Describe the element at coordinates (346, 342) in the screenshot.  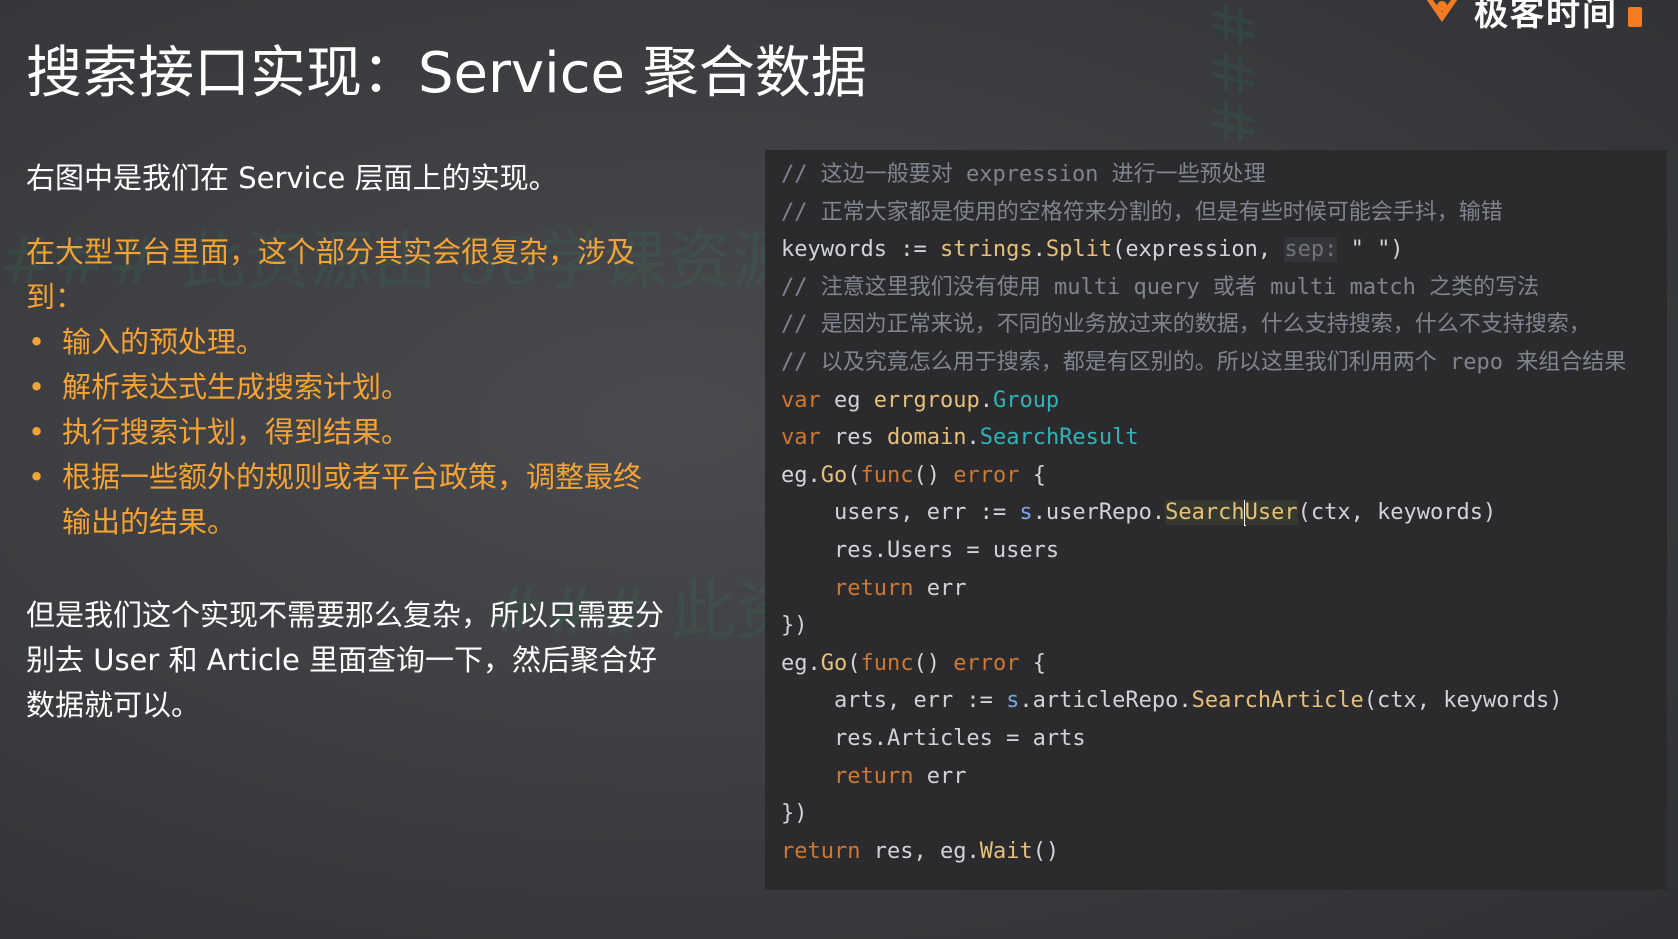
I see `bullet-item: • 输入的预处理。` at that location.